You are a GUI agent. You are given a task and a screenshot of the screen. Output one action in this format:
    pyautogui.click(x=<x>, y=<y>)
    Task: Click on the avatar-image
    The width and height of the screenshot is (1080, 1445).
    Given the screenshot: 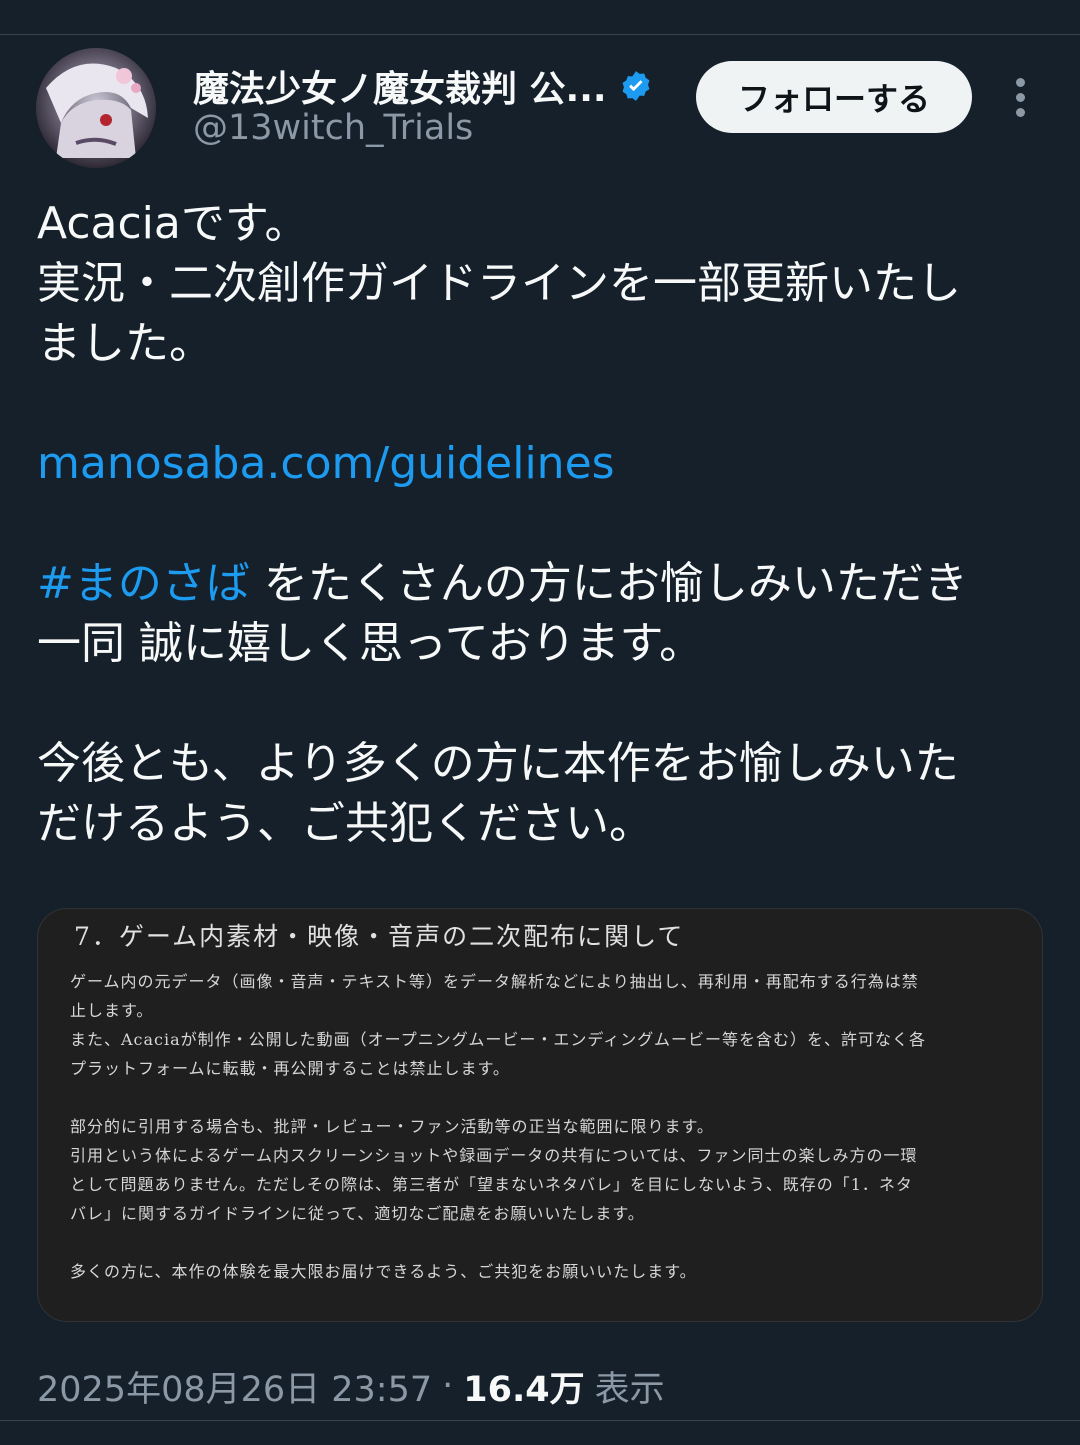 What is the action you would take?
    pyautogui.click(x=96, y=108)
    